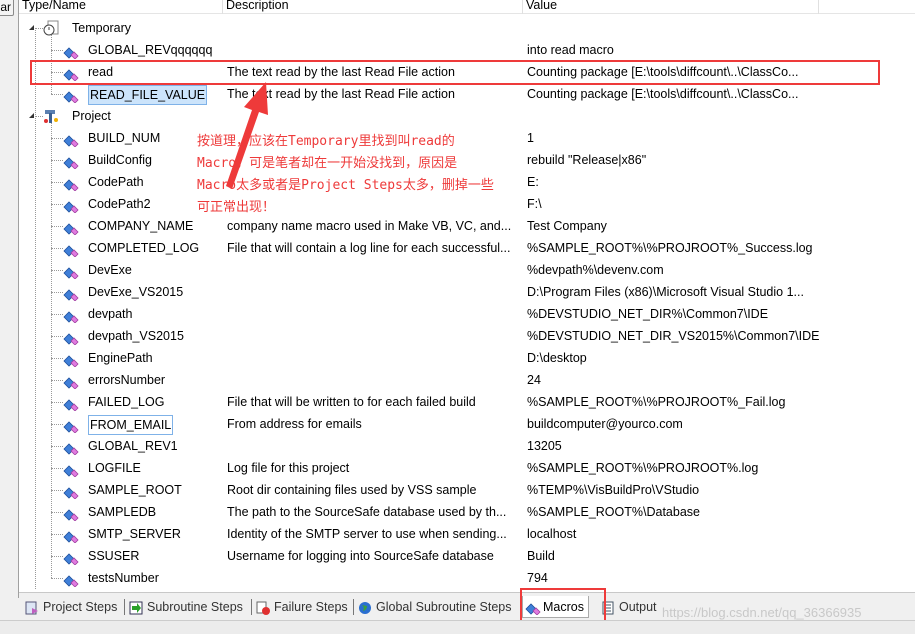 The width and height of the screenshot is (915, 634). What do you see at coordinates (638, 607) in the screenshot?
I see `tab-label: Output` at bounding box center [638, 607].